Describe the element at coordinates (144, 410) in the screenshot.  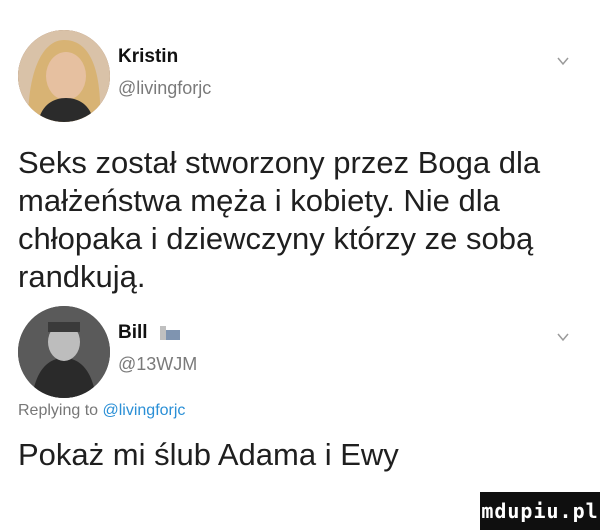
I see `replying-handle-link: @livingforjc` at that location.